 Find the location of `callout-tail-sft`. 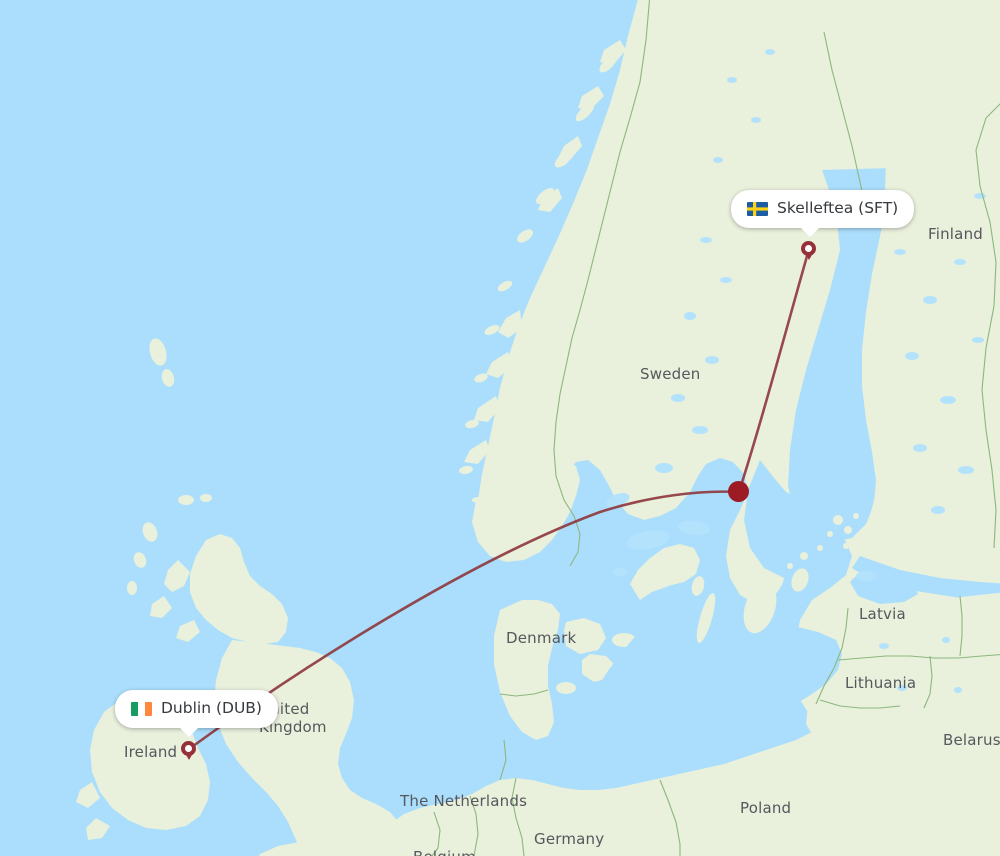

callout-tail-sft is located at coordinates (810, 231).